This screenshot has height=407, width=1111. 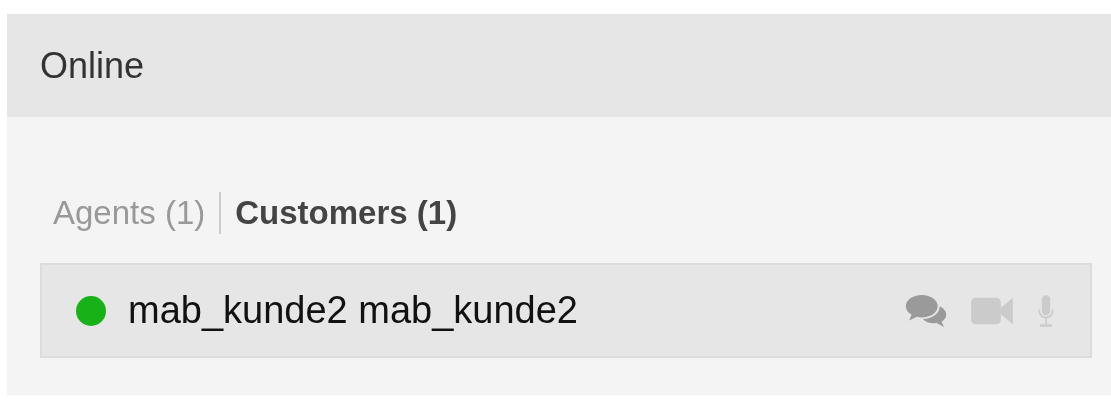 What do you see at coordinates (926, 310) in the screenshot?
I see `chat-icon` at bounding box center [926, 310].